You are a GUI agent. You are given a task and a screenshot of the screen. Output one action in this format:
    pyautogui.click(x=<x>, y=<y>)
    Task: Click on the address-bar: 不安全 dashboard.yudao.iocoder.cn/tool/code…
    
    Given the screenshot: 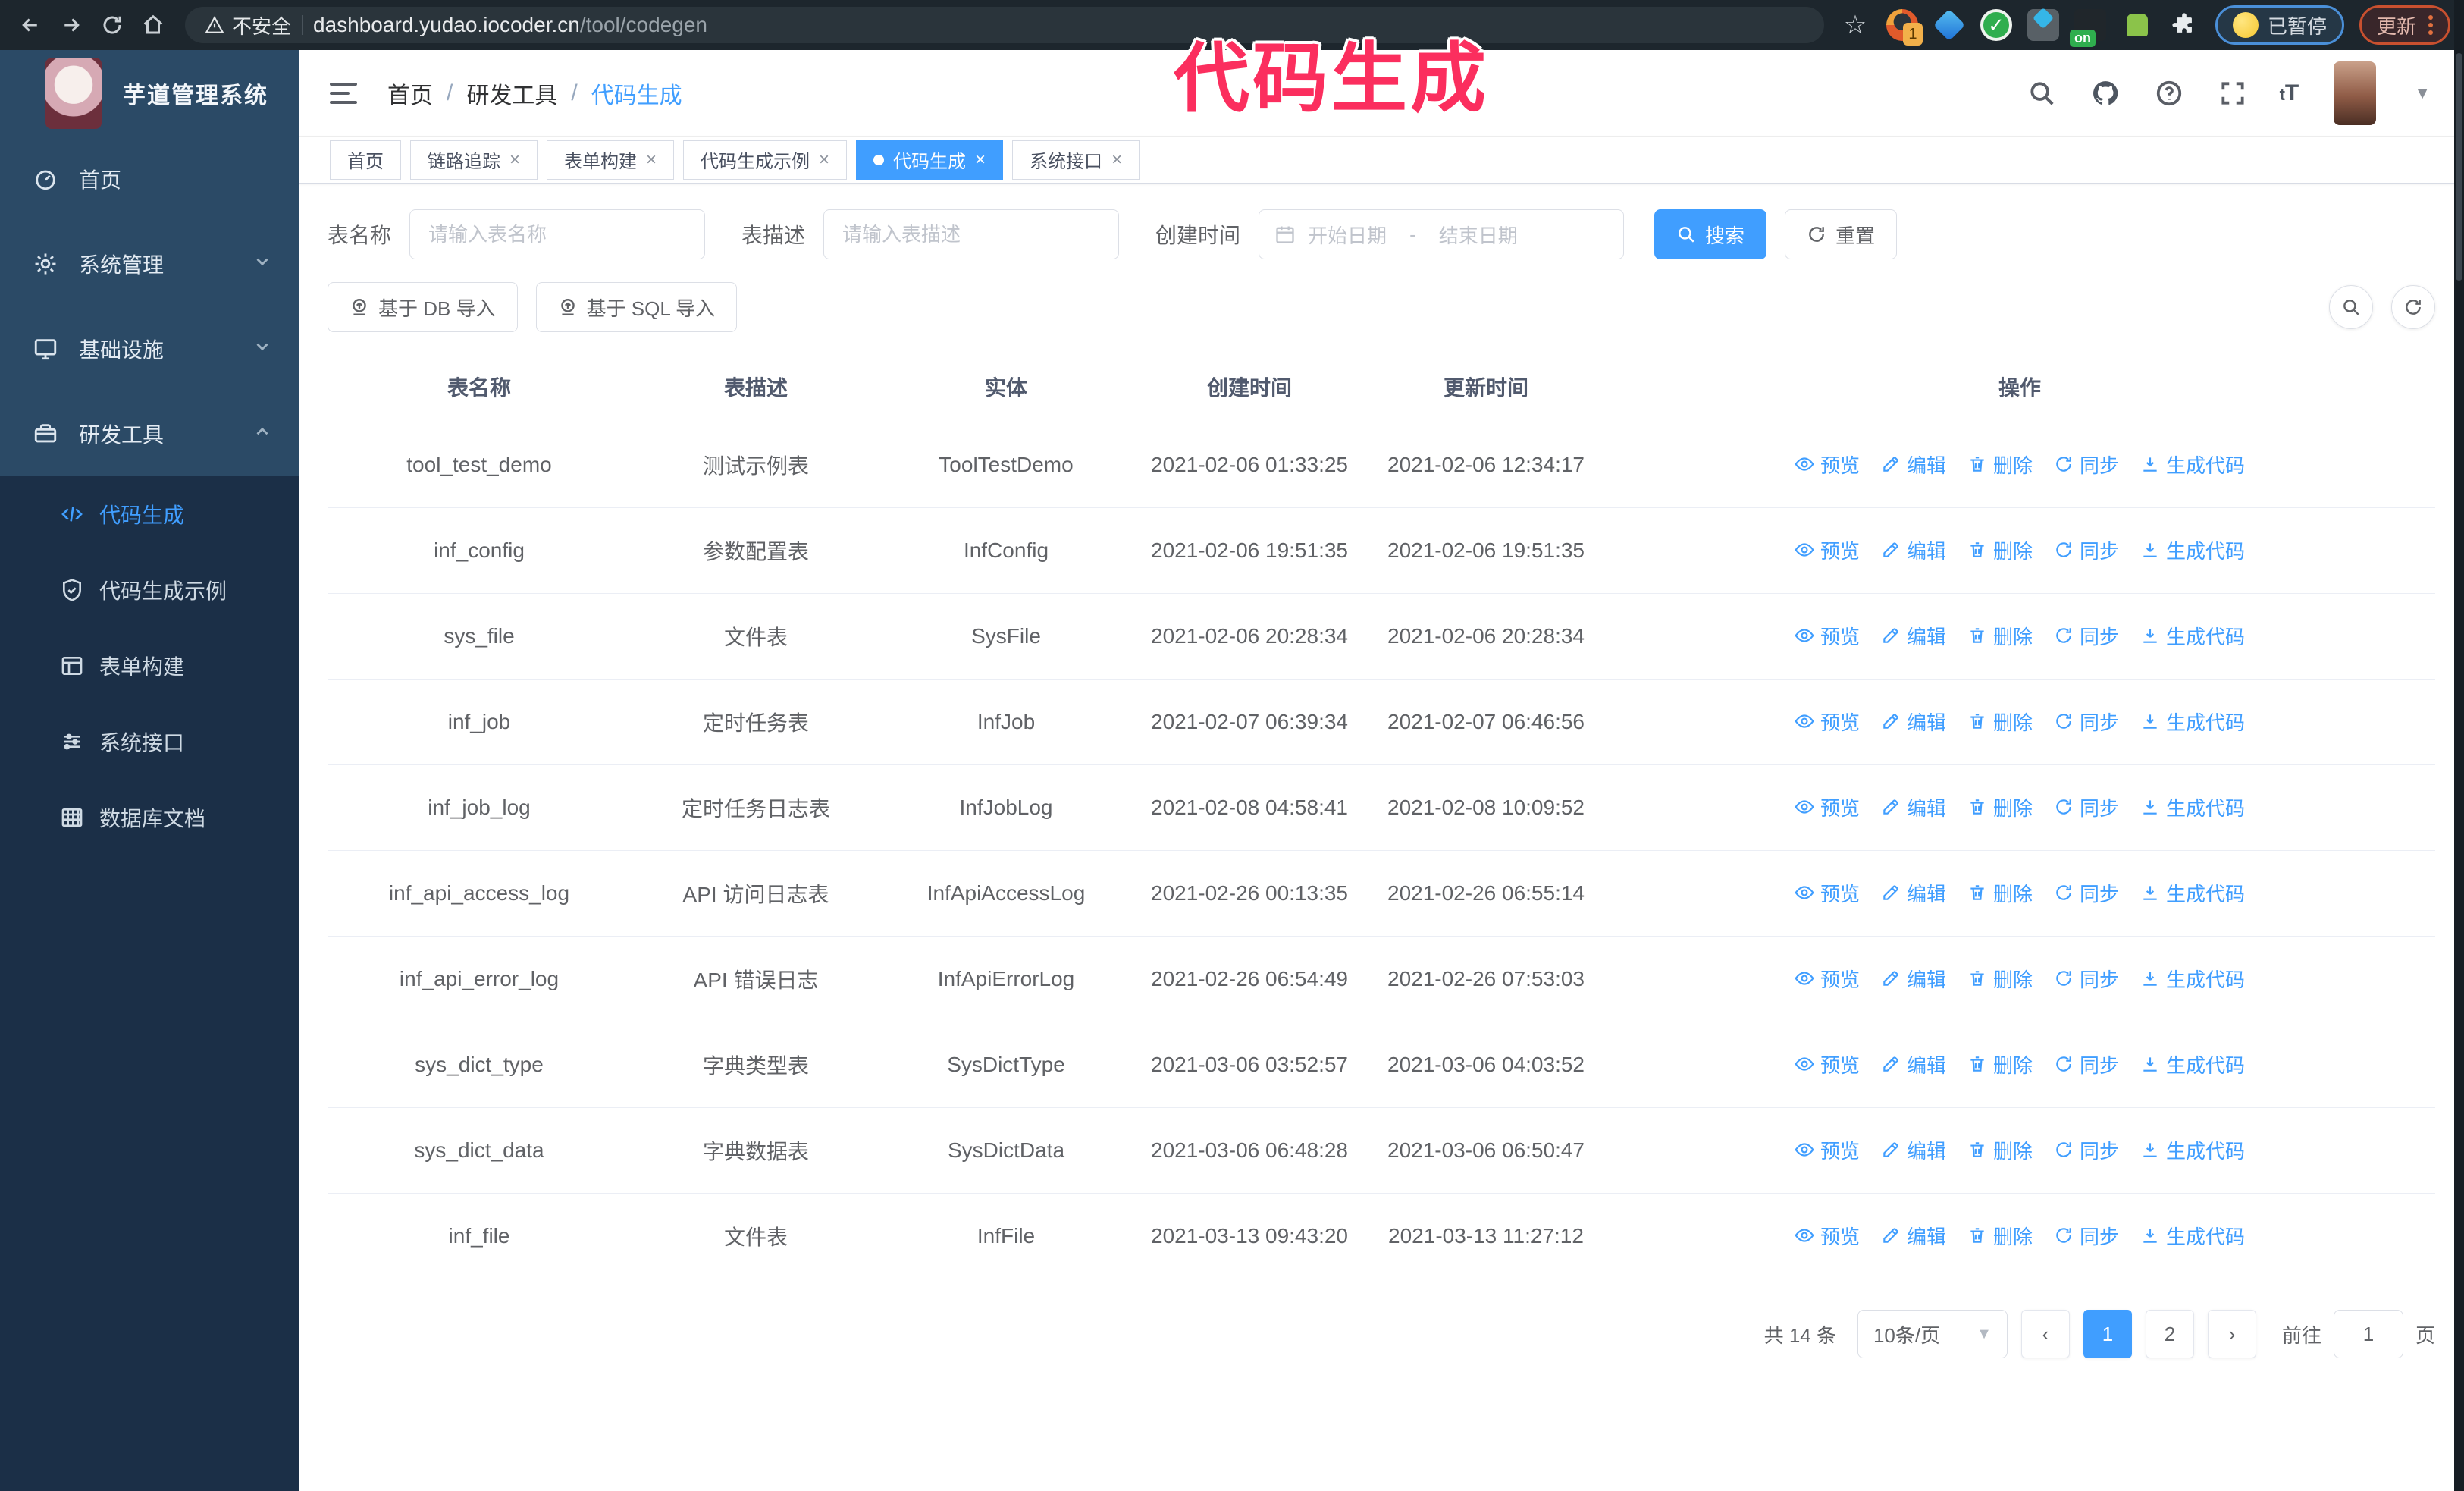 What is the action you would take?
    pyautogui.click(x=1004, y=25)
    